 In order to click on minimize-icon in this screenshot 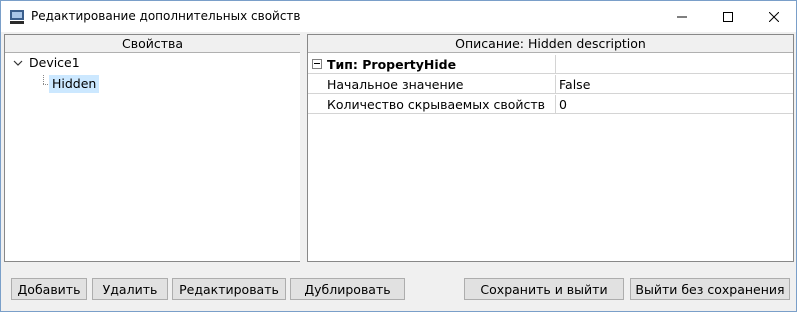, I will do `click(682, 16)`.